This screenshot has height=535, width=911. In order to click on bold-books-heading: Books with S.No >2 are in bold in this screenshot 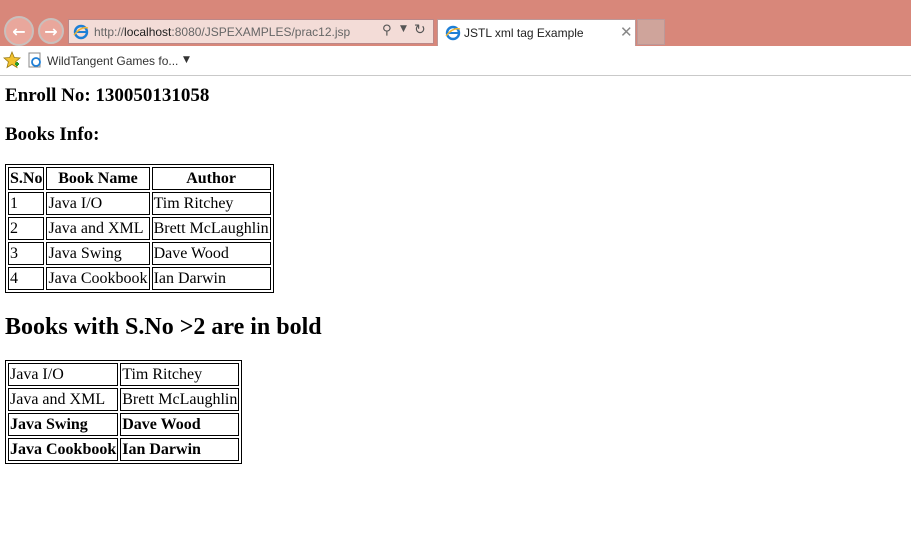, I will do `click(163, 327)`.